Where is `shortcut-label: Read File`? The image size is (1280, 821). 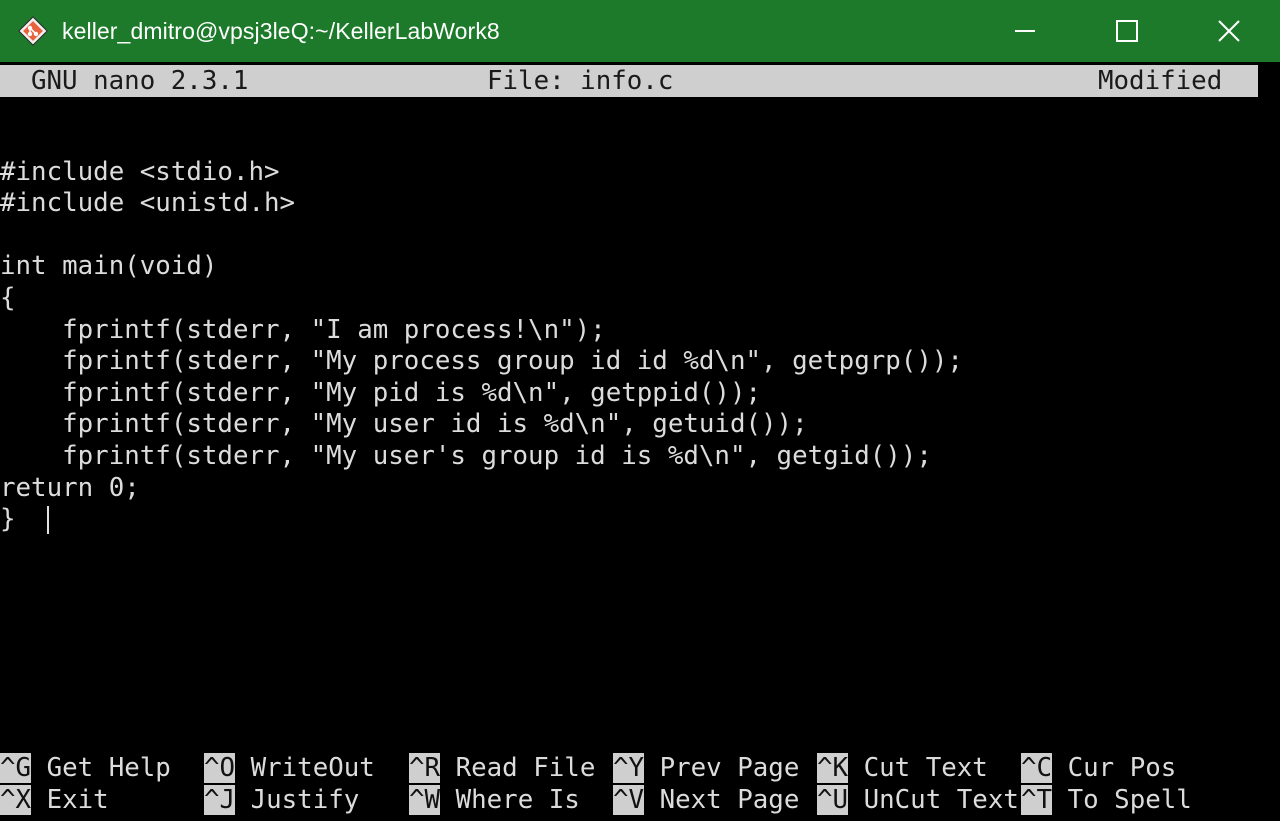 shortcut-label: Read File is located at coordinates (518, 768).